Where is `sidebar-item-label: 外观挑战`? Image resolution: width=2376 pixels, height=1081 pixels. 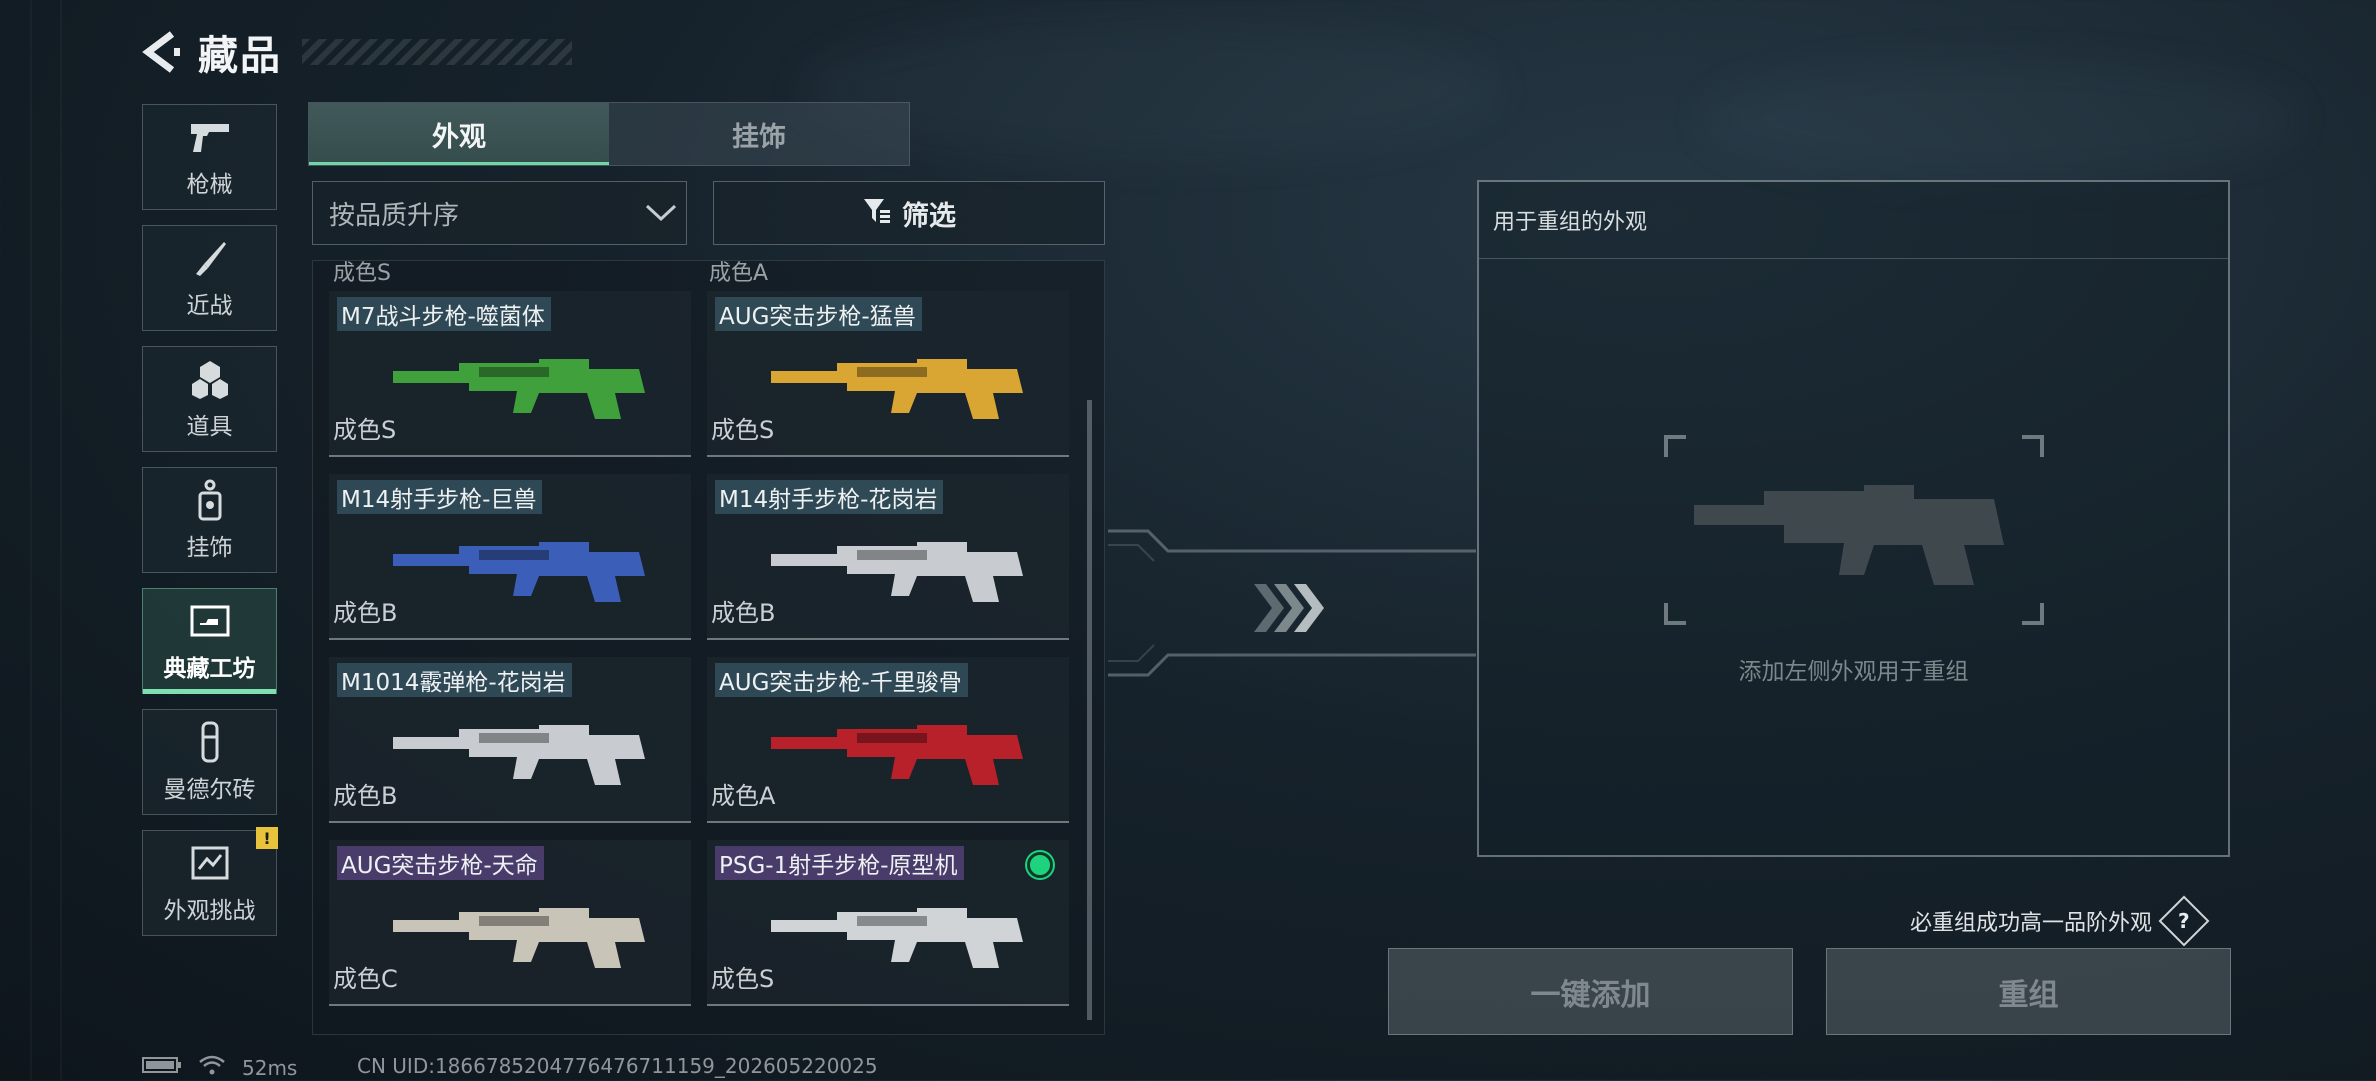 sidebar-item-label: 外观挑战 is located at coordinates (209, 911).